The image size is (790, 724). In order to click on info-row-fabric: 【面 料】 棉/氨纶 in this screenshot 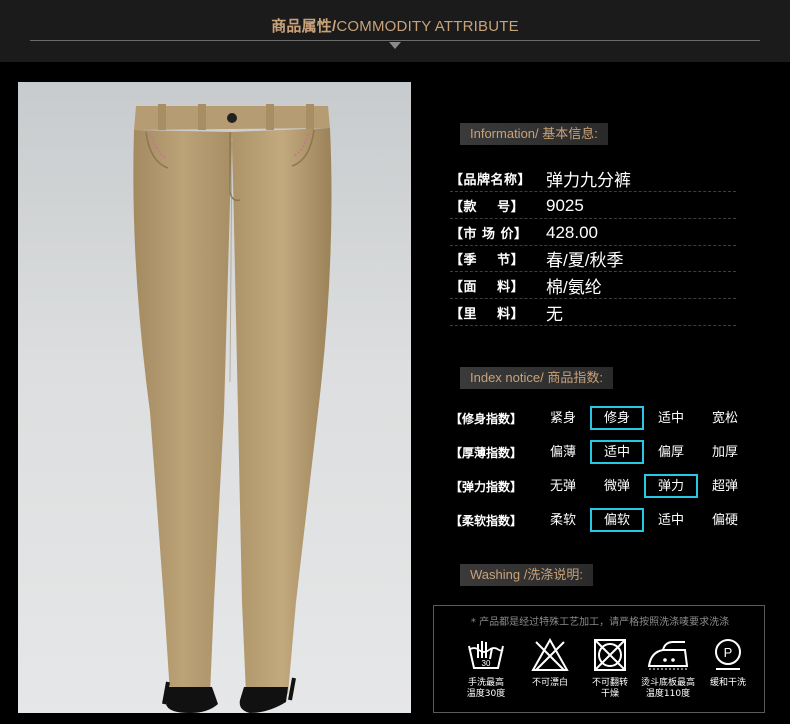, I will do `click(593, 286)`.